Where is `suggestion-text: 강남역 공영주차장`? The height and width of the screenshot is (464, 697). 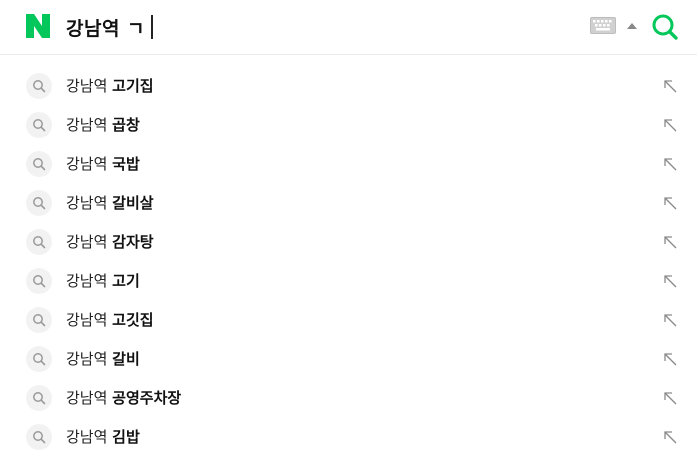 suggestion-text: 강남역 공영주차장 is located at coordinates (123, 398).